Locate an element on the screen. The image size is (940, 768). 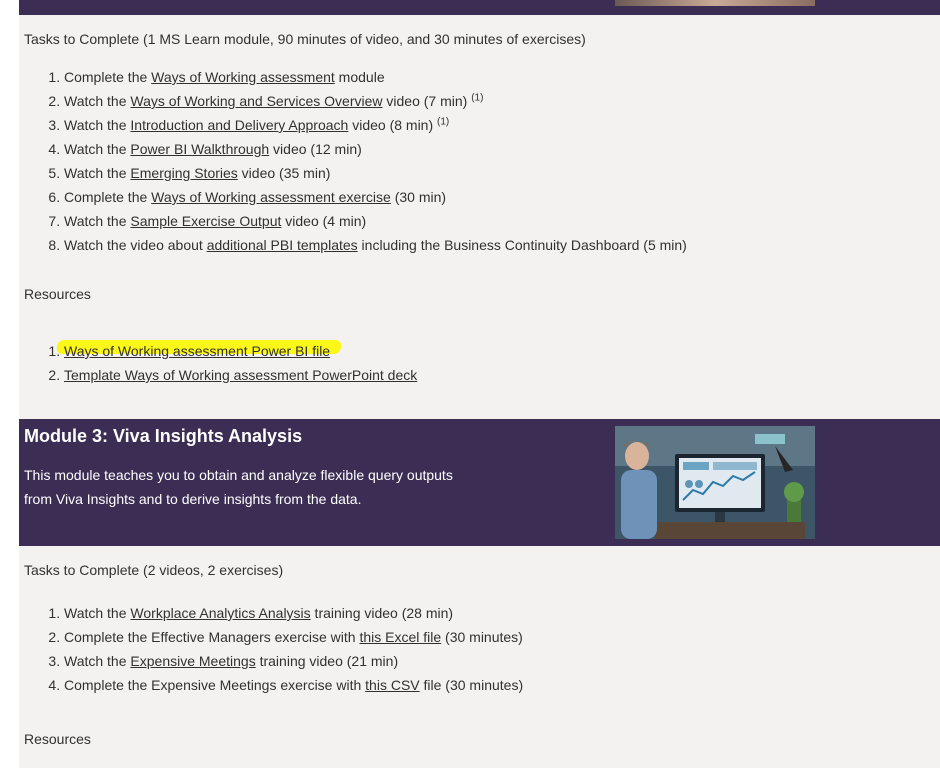
task-link: this Excel file is located at coordinates (400, 637).